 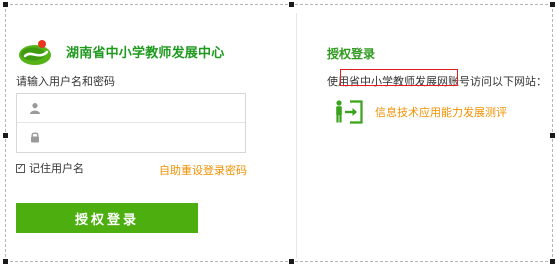 I want to click on center-logo-icon, so click(x=35, y=52).